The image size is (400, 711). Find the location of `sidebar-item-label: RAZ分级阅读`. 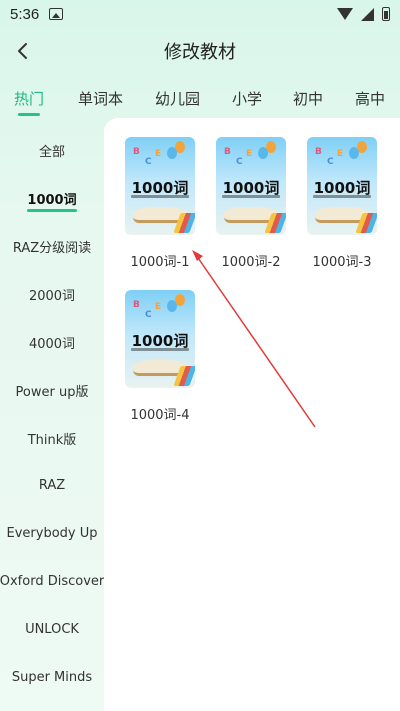

sidebar-item-label: RAZ分级阅读 is located at coordinates (52, 248).